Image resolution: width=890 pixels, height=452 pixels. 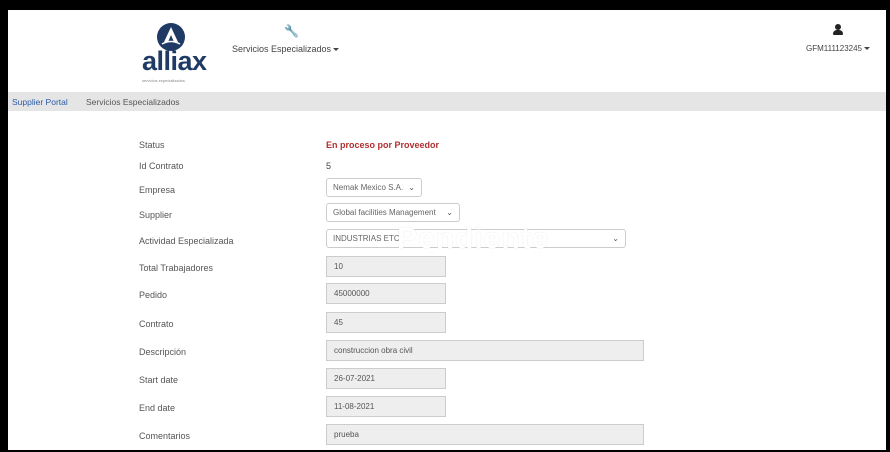 What do you see at coordinates (329, 166) in the screenshot?
I see `id-contrato-value: 5` at bounding box center [329, 166].